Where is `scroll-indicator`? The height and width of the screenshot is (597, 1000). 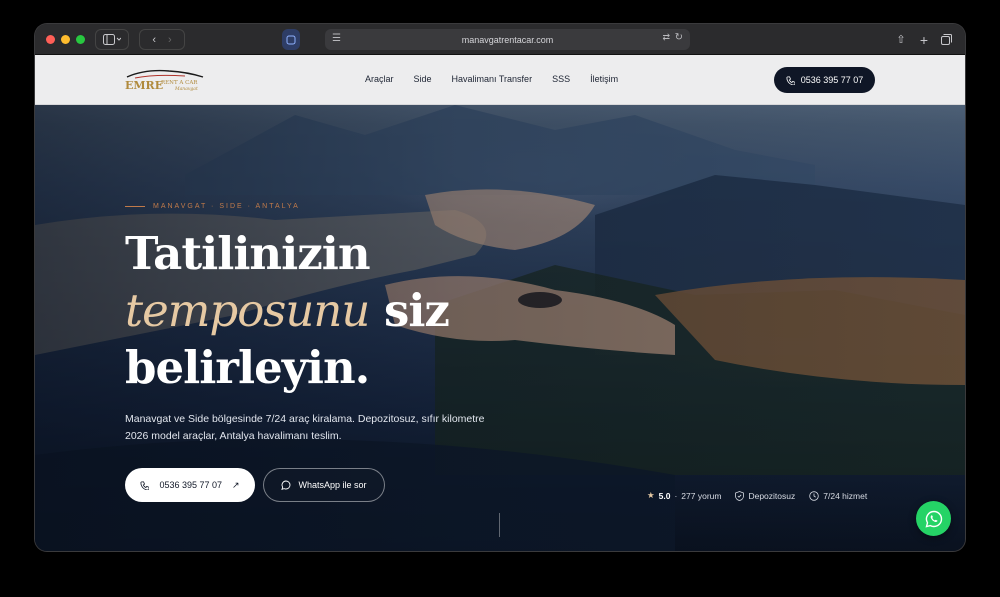 scroll-indicator is located at coordinates (499, 525).